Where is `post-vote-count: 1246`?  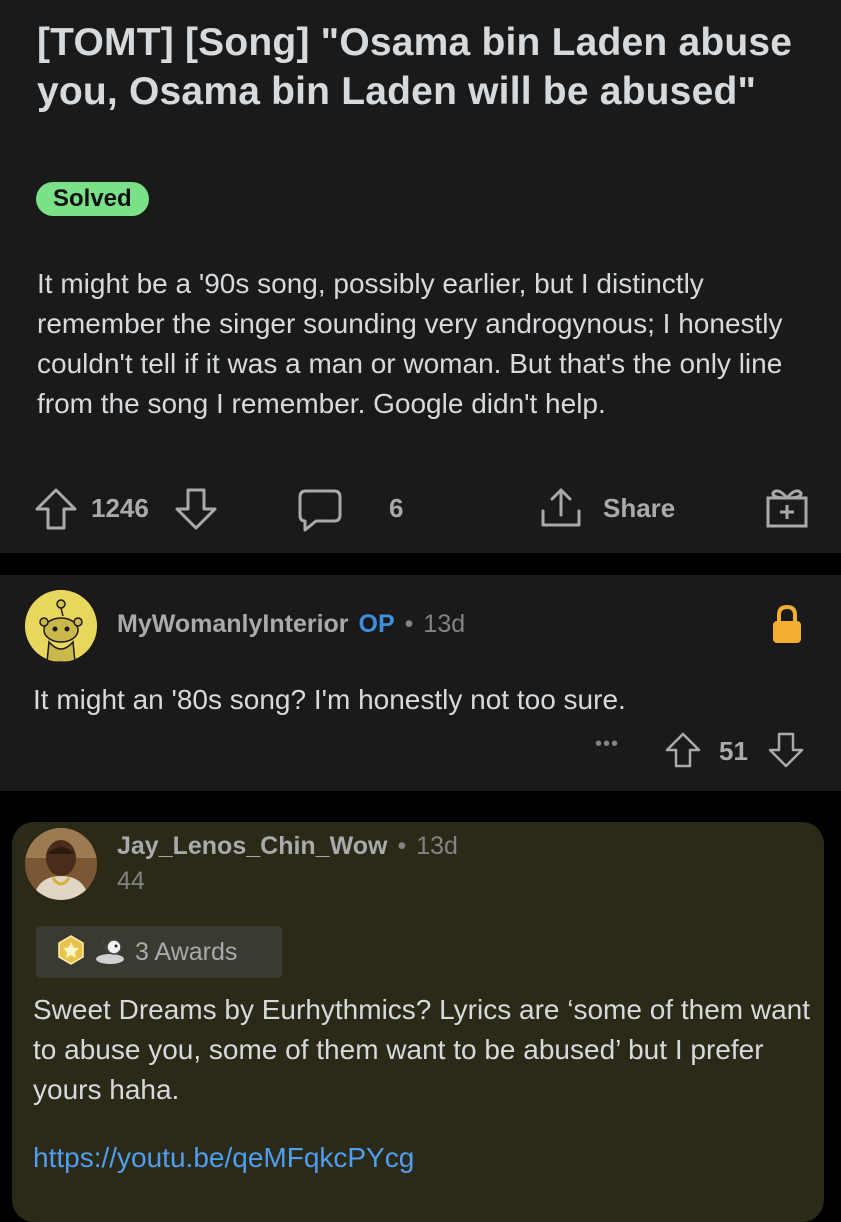
post-vote-count: 1246 is located at coordinates (120, 508).